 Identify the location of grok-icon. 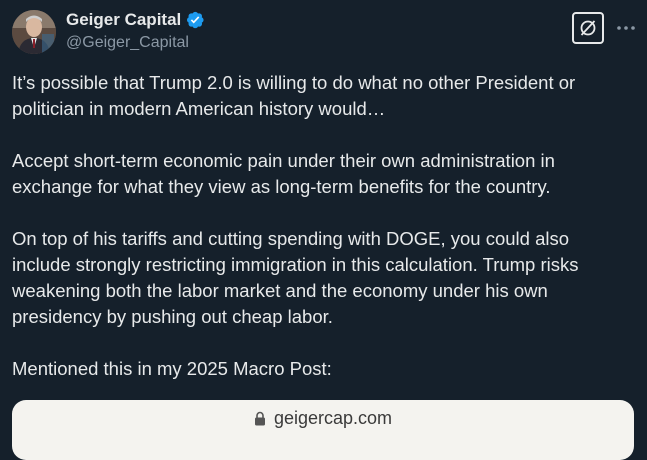
(588, 28).